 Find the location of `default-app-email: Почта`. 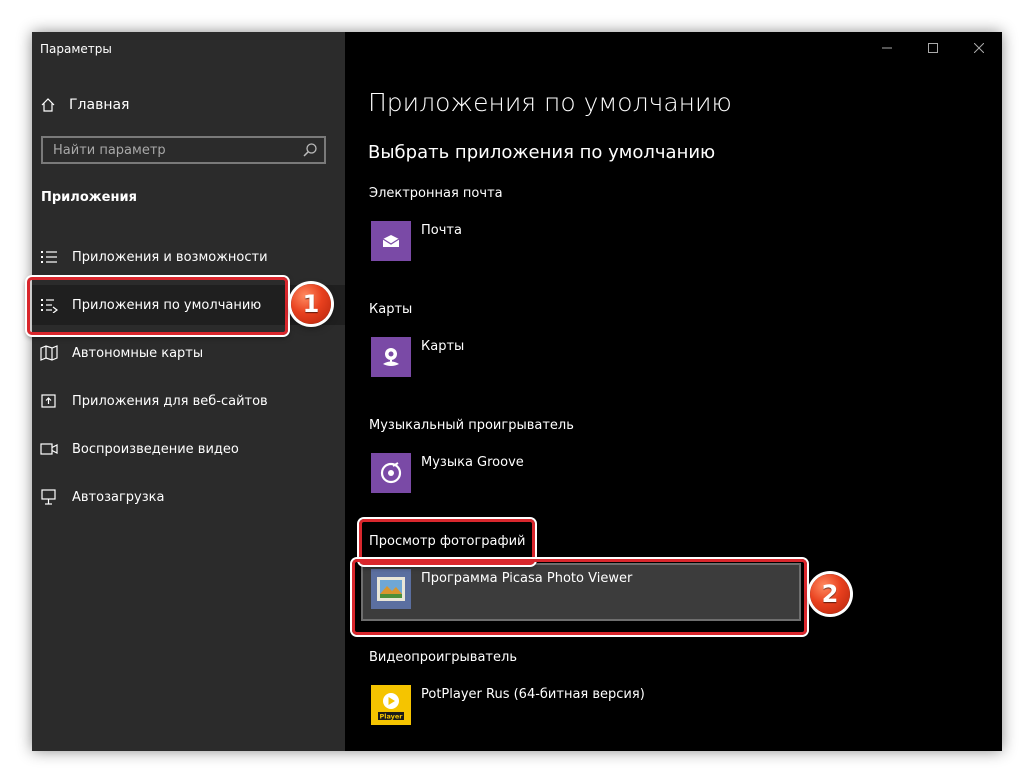

default-app-email: Почта is located at coordinates (581, 240).